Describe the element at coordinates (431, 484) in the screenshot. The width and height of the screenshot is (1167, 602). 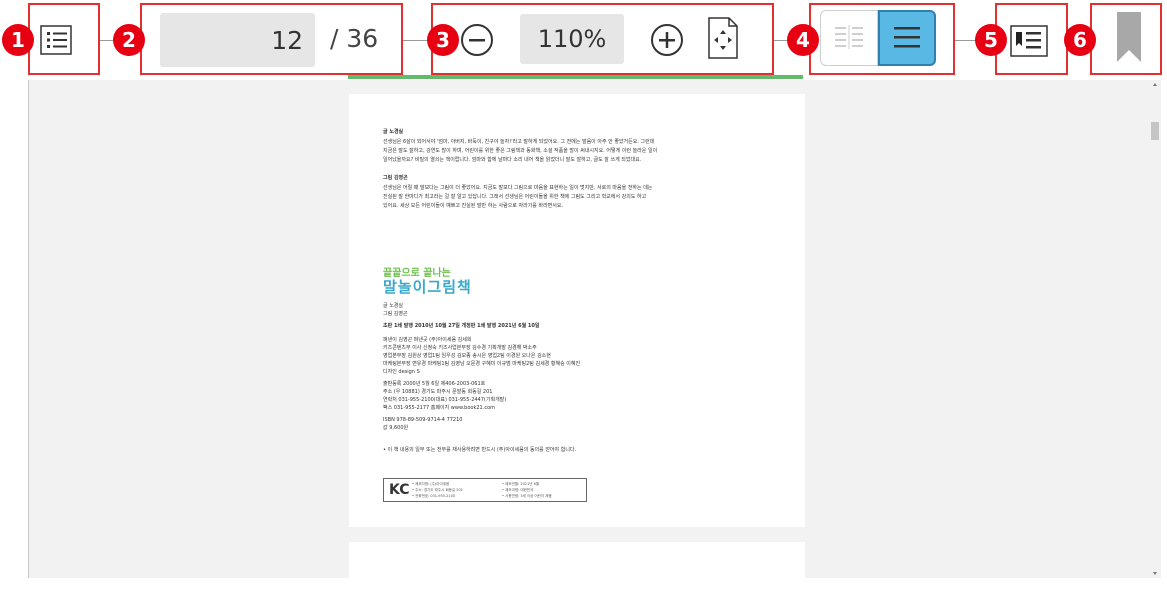
I see `cert-line: • 제조자명: (주)아이세움` at that location.